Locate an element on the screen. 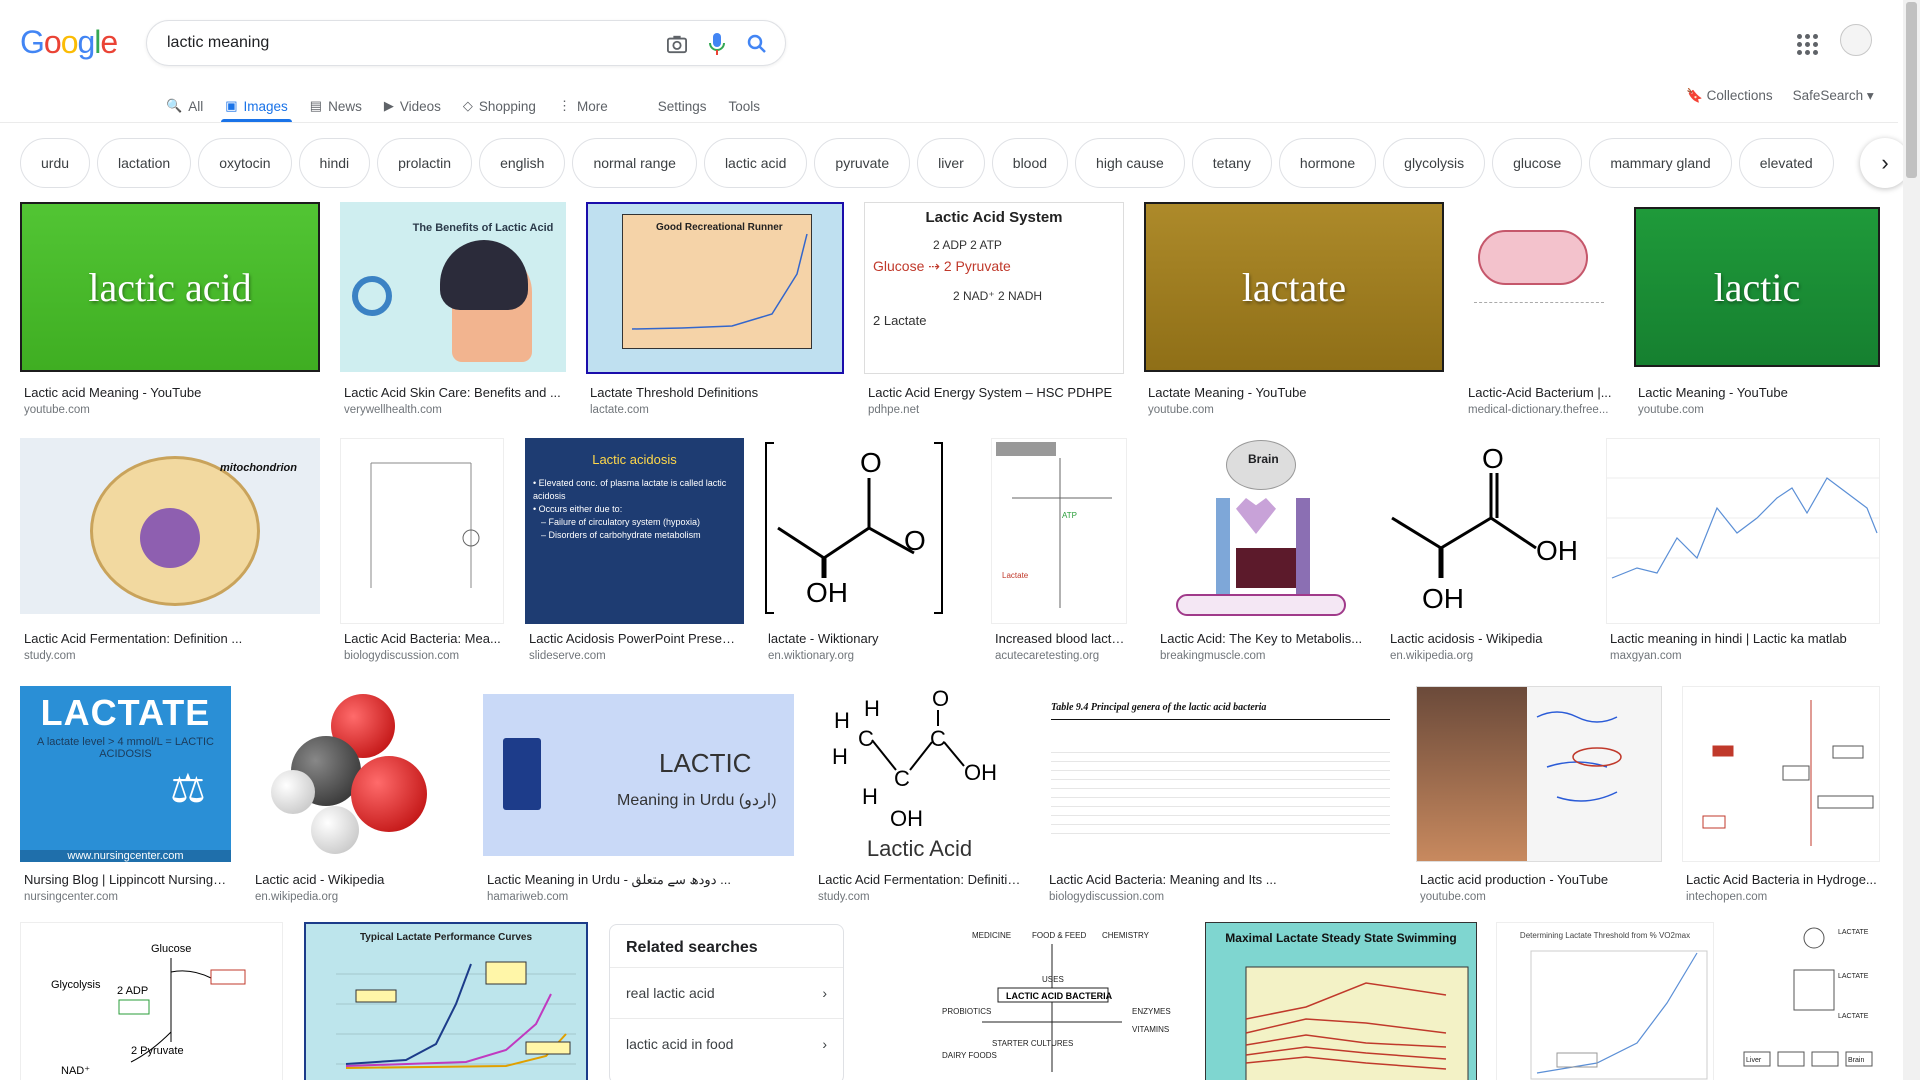 This screenshot has width=1920, height=1080. result-title: Lactate Meaning - YouTube is located at coordinates (1294, 392).